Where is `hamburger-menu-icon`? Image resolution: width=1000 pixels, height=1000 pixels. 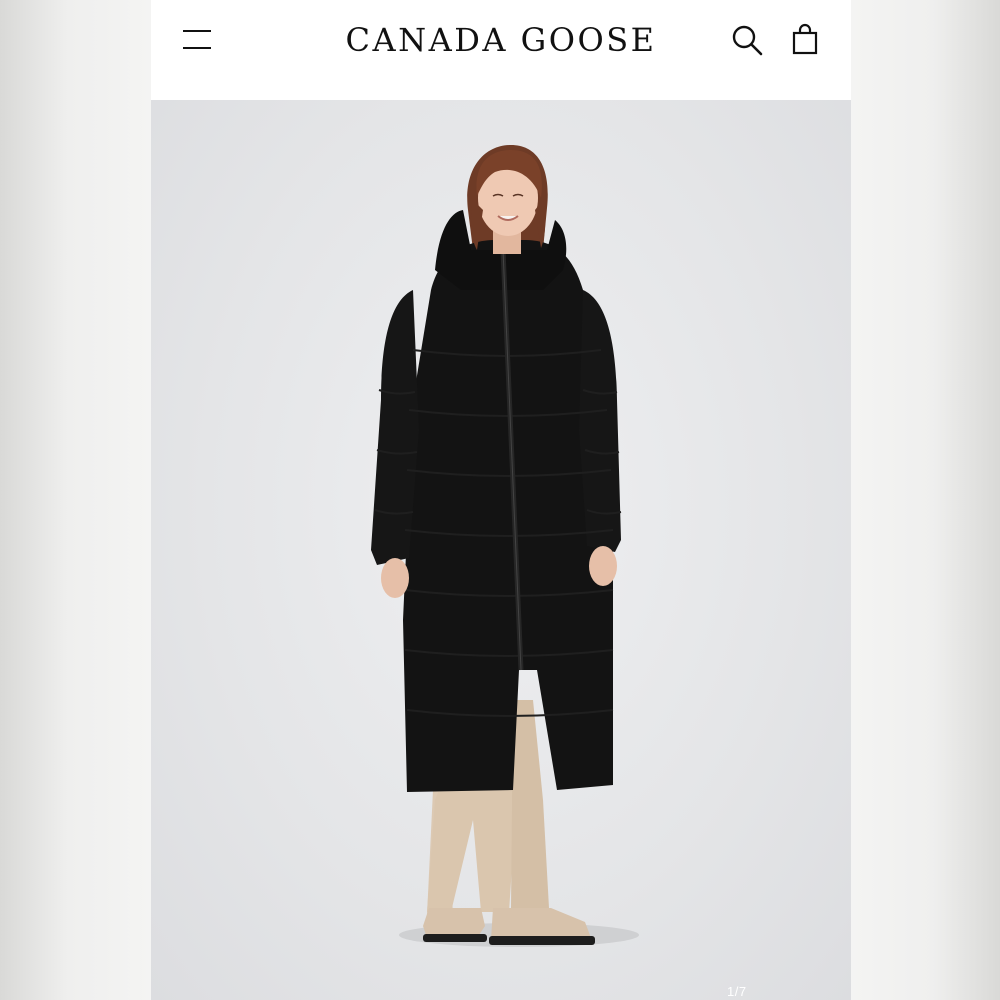 hamburger-menu-icon is located at coordinates (197, 31).